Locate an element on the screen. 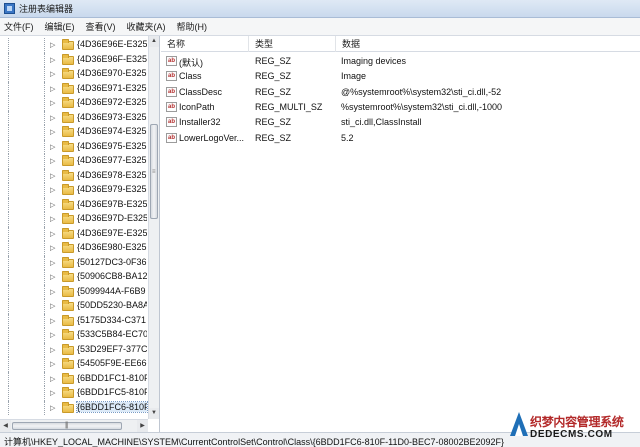 This screenshot has height=447, width=640. tree-item: ▷ {5099944A-F6B9 is located at coordinates (74, 292).